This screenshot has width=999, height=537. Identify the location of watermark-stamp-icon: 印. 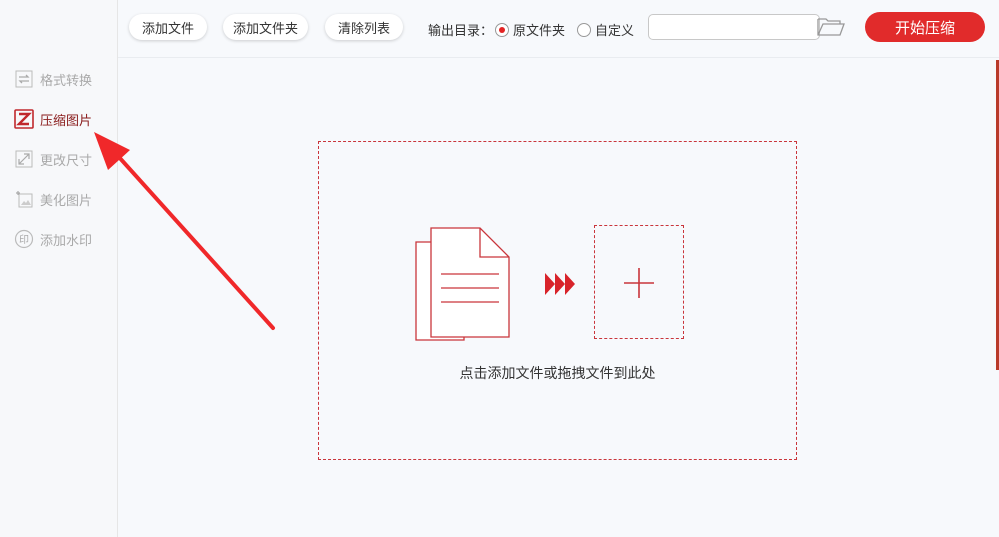
(24, 239).